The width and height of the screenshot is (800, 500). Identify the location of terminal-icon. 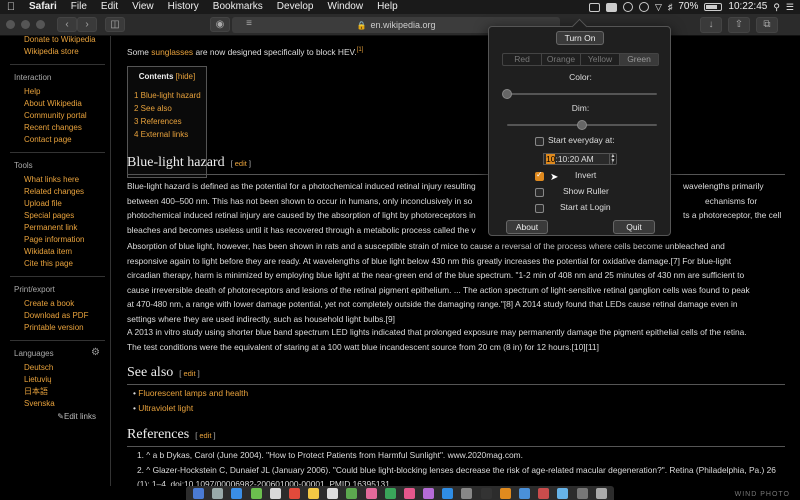
(486, 493).